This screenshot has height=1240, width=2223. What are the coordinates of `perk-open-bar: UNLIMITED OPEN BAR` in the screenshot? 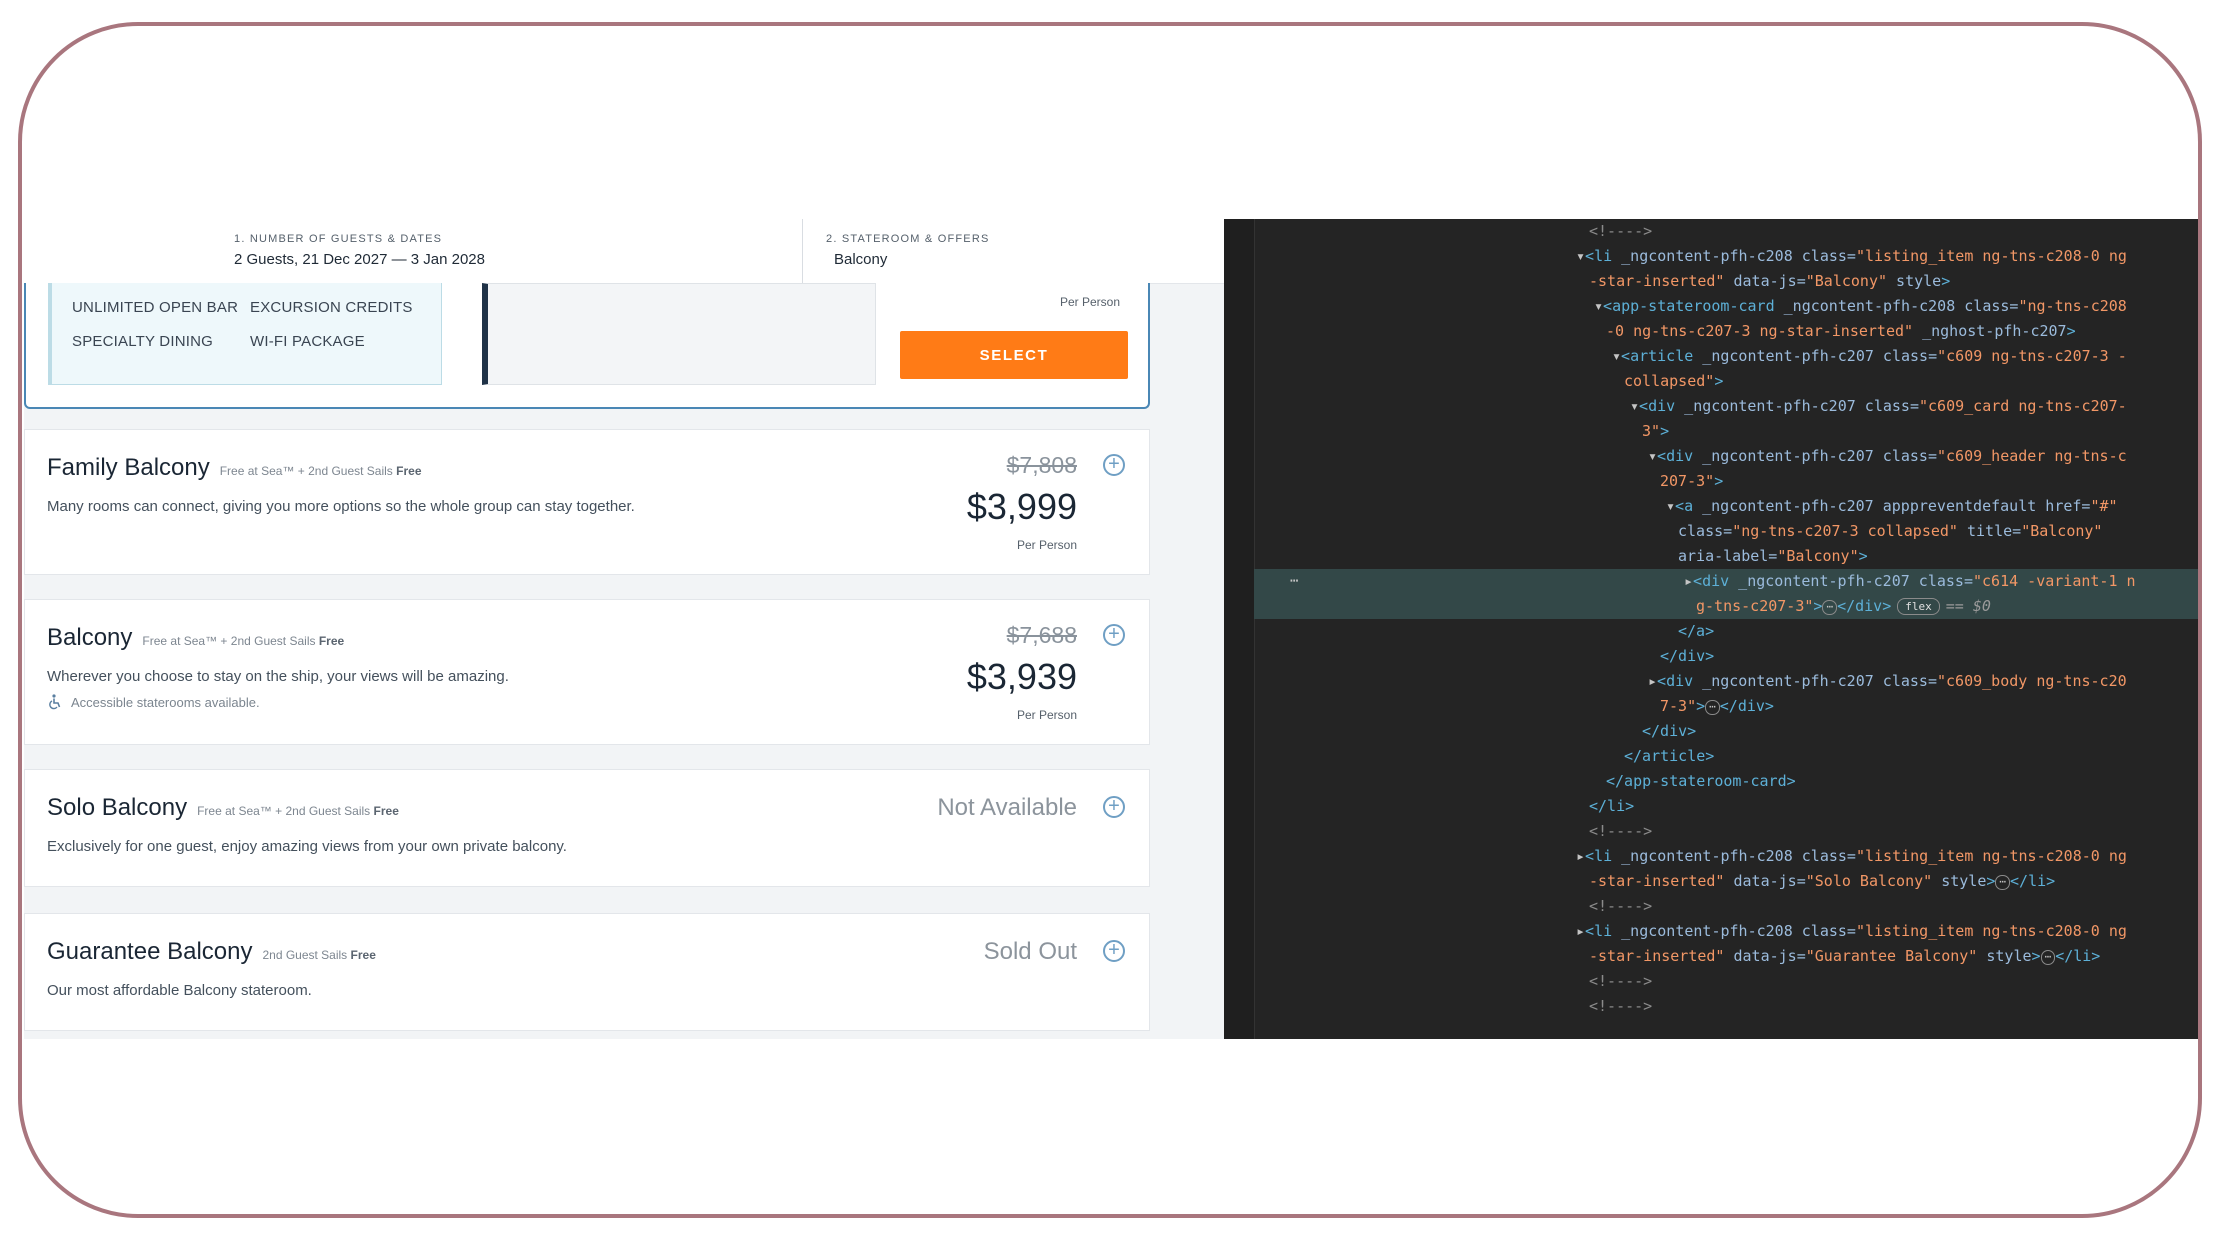 It's located at (155, 307).